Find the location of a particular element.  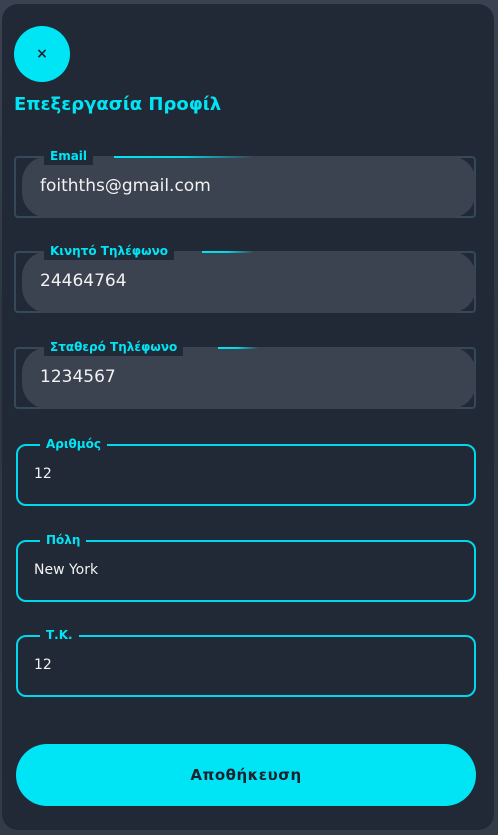

mobile-phone-field: Κινητό Τηλέφωνο 24464764 is located at coordinates (245, 277).